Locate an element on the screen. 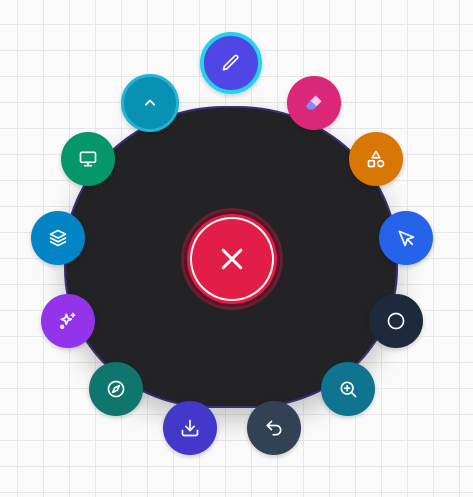 The height and width of the screenshot is (497, 473). collapse-menu-button is located at coordinates (150, 103).